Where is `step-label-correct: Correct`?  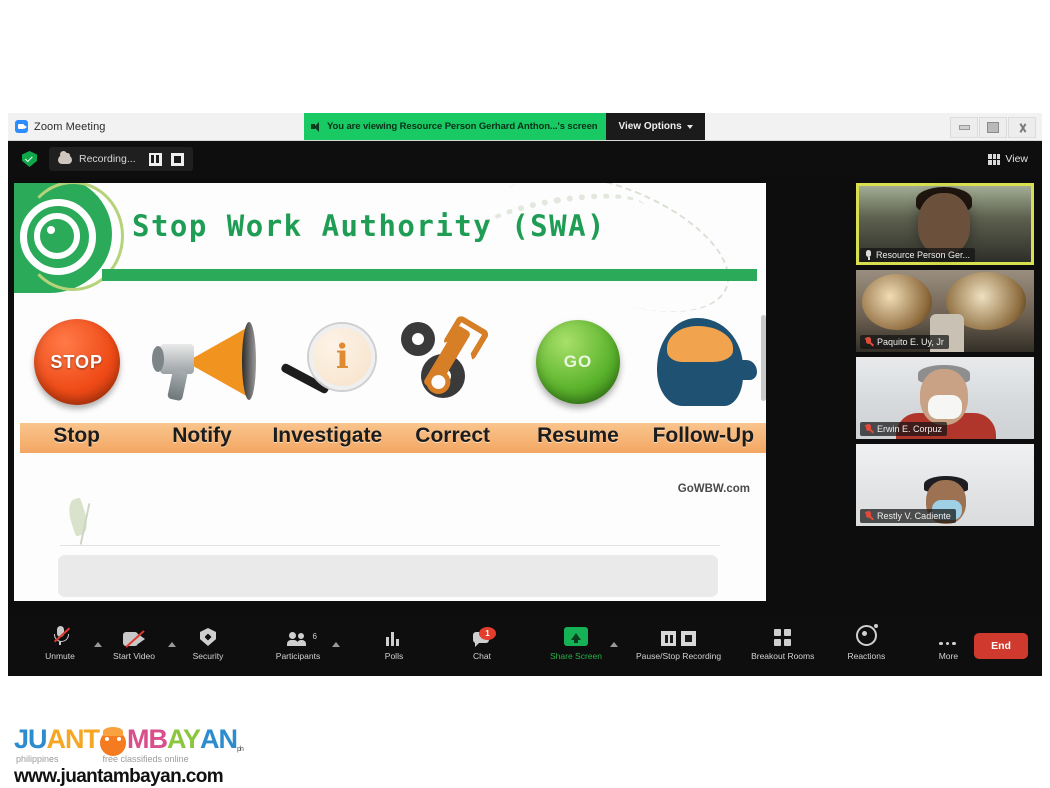
step-label-correct: Correct is located at coordinates (452, 435).